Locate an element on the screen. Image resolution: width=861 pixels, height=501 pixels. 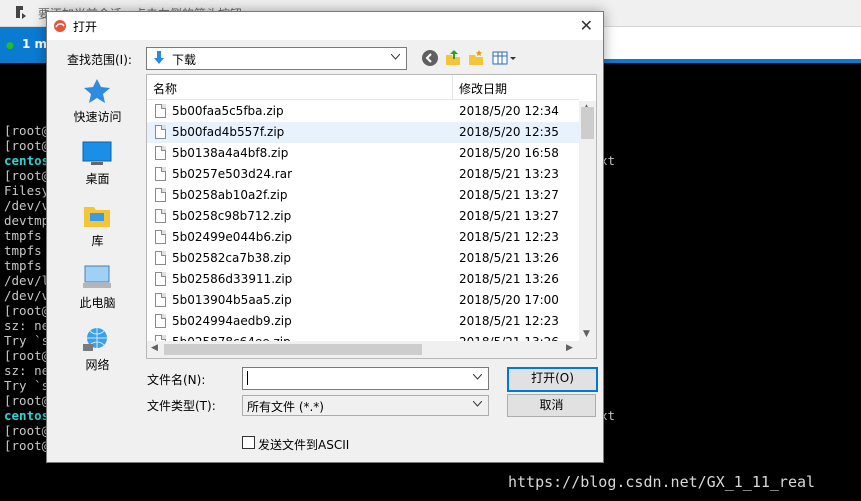
open-button: 打开(O) is located at coordinates (552, 379).